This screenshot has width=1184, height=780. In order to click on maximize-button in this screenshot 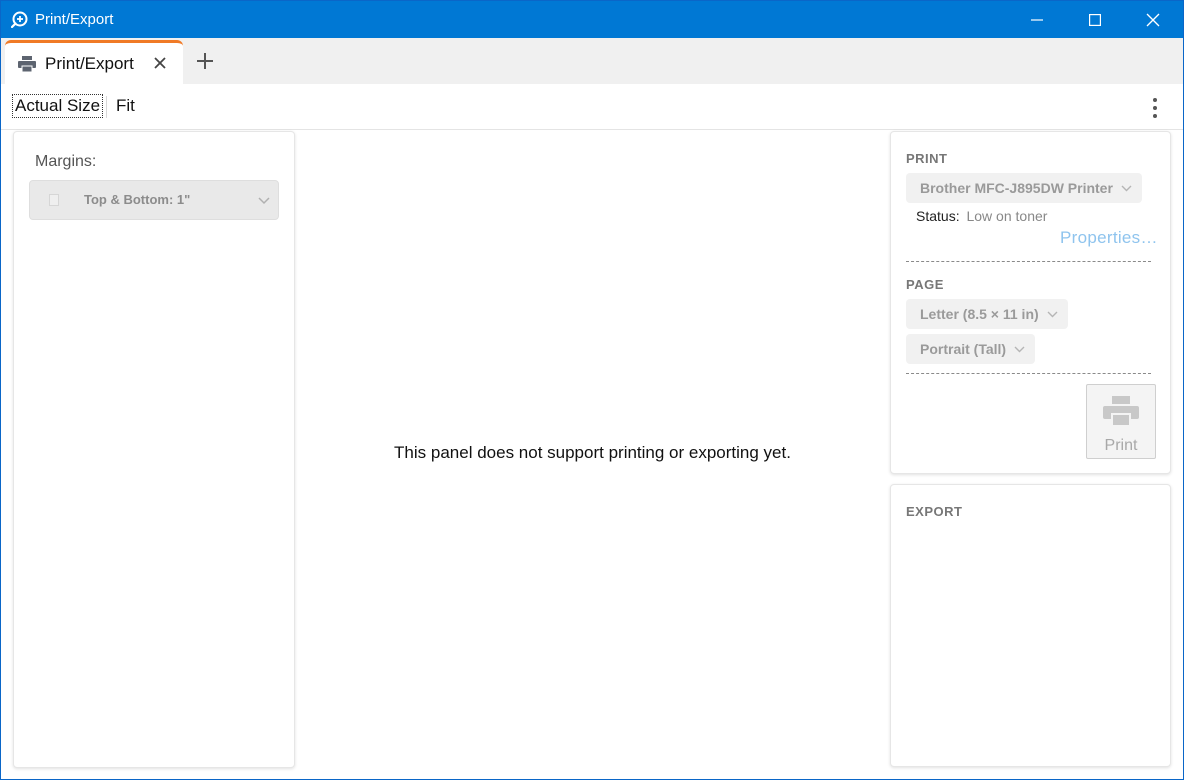, I will do `click(1095, 19)`.